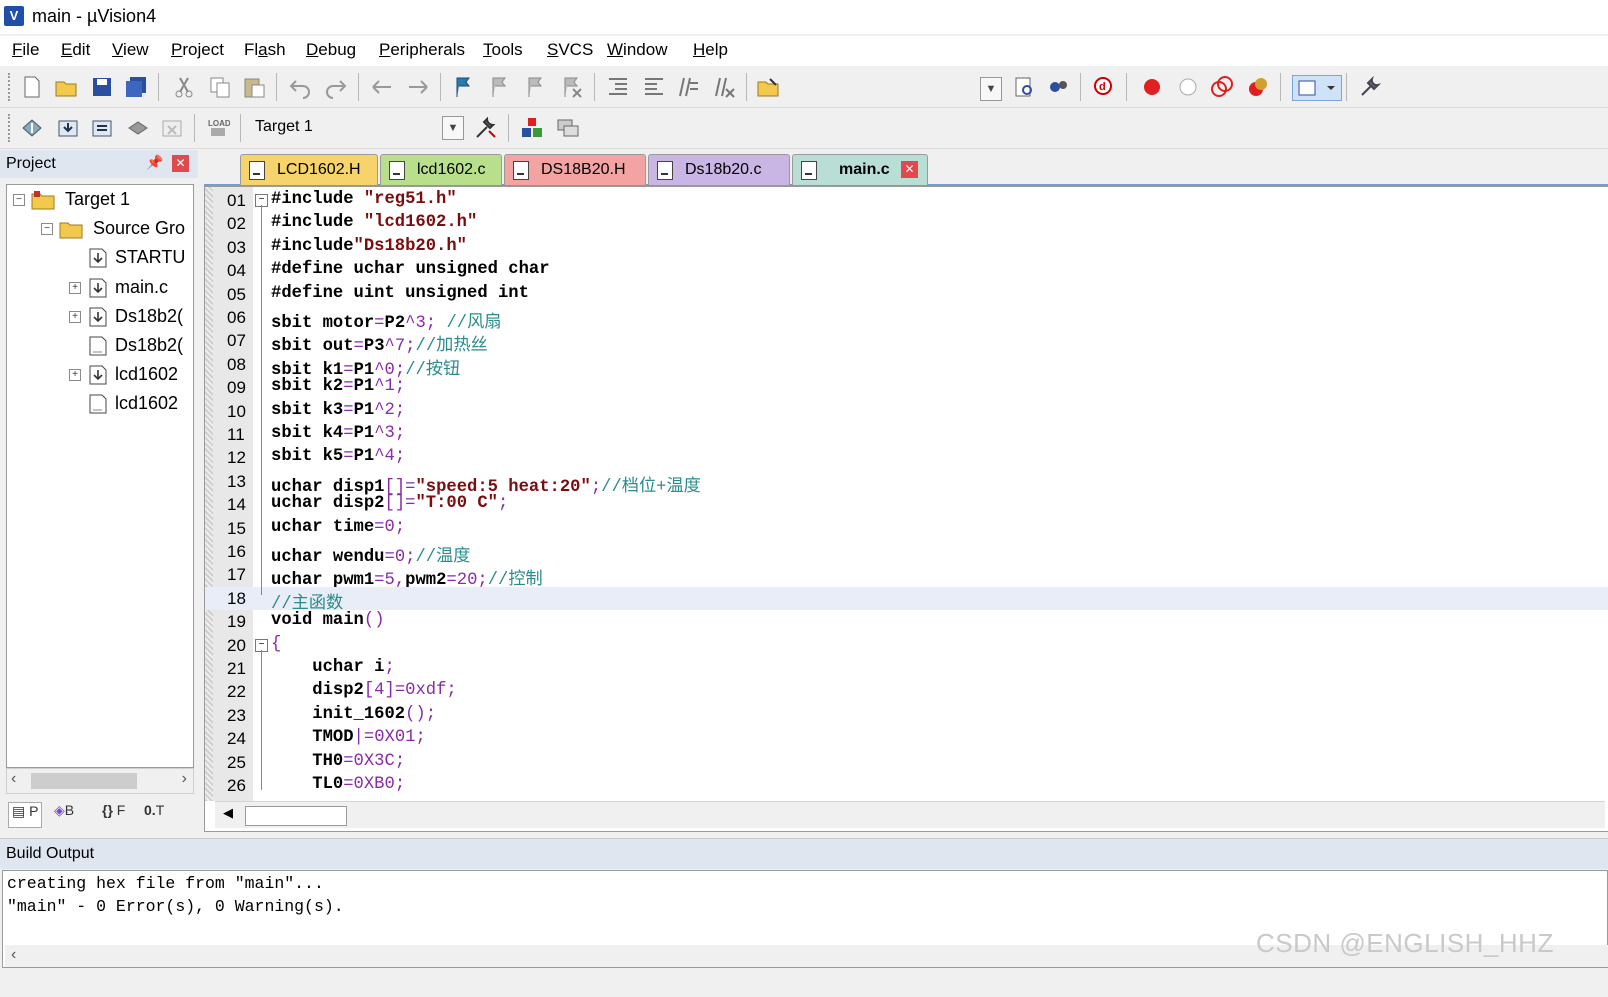 The width and height of the screenshot is (1608, 997). Describe the element at coordinates (356, 127) in the screenshot. I see `target-select: Target 1 ▼` at that location.